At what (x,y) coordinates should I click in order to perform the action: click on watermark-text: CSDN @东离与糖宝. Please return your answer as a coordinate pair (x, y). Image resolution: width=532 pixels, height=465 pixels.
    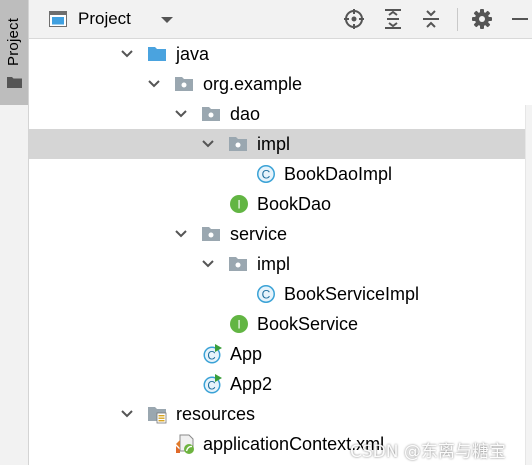
    Looking at the image, I should click on (428, 452).